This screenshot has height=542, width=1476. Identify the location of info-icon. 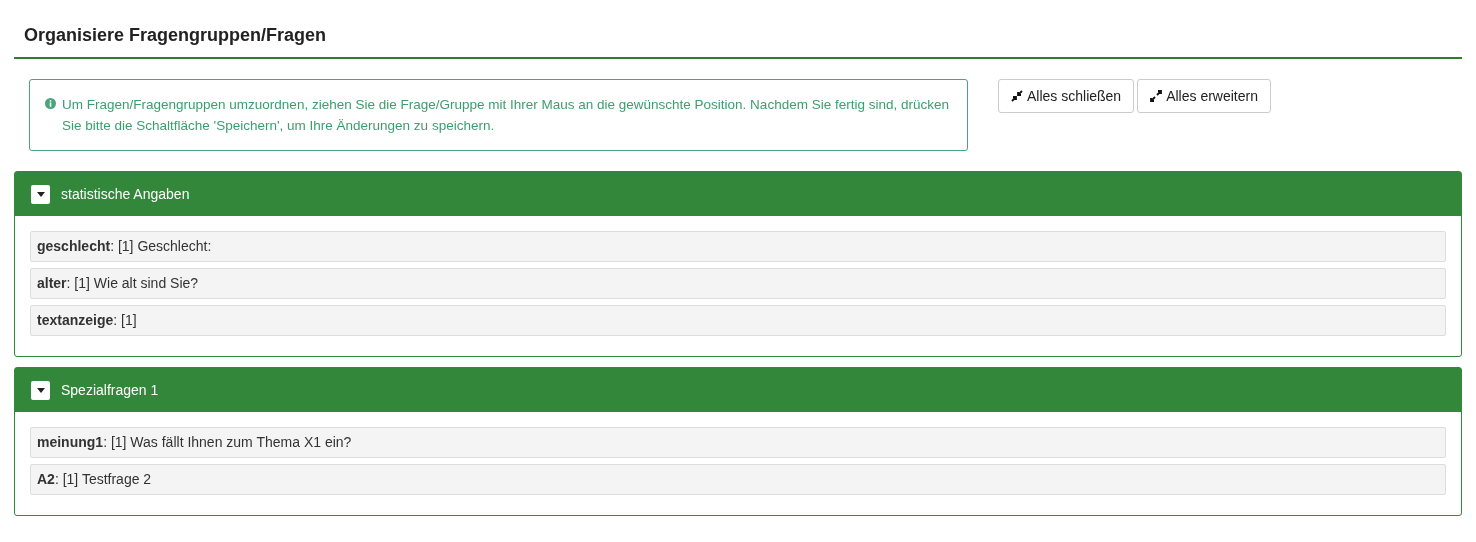
(50, 103).